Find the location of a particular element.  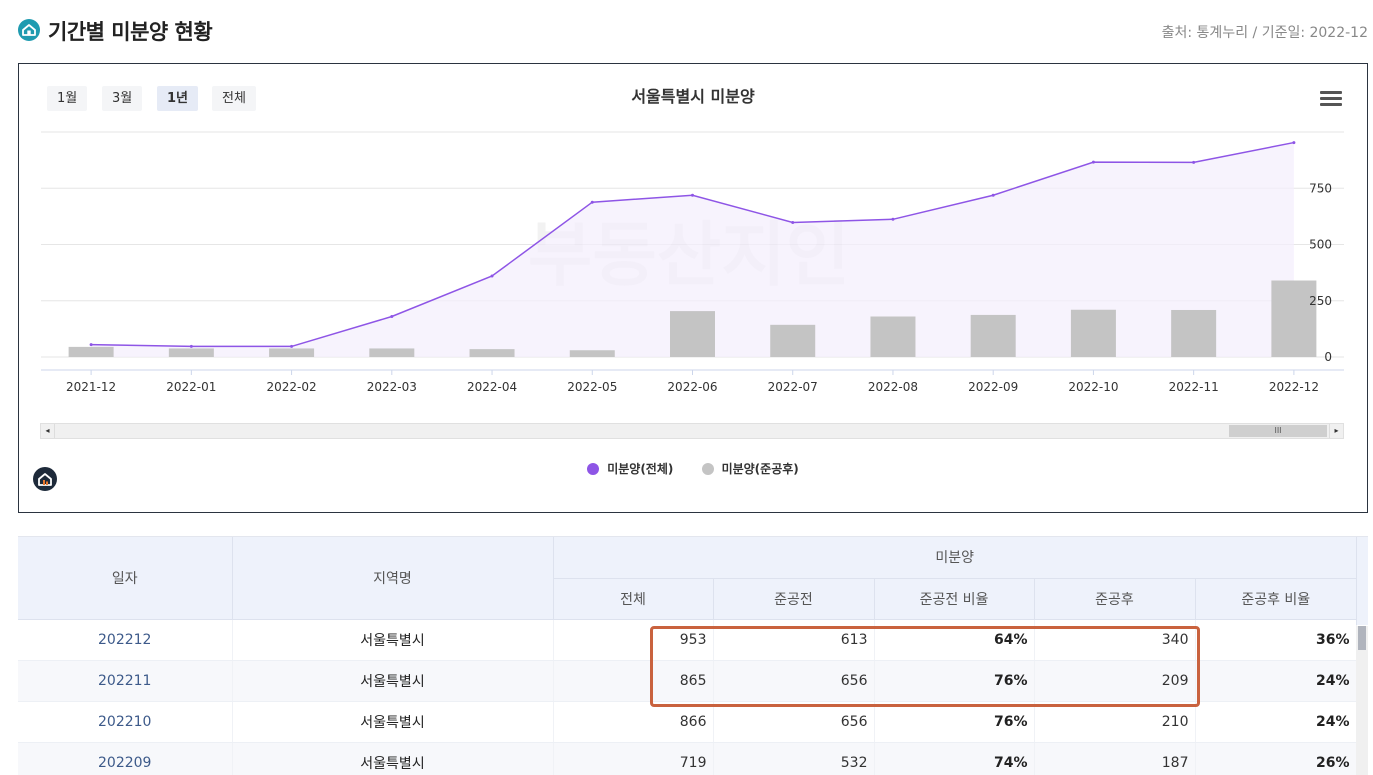

x-tick-label: 2022-07 is located at coordinates (793, 387).